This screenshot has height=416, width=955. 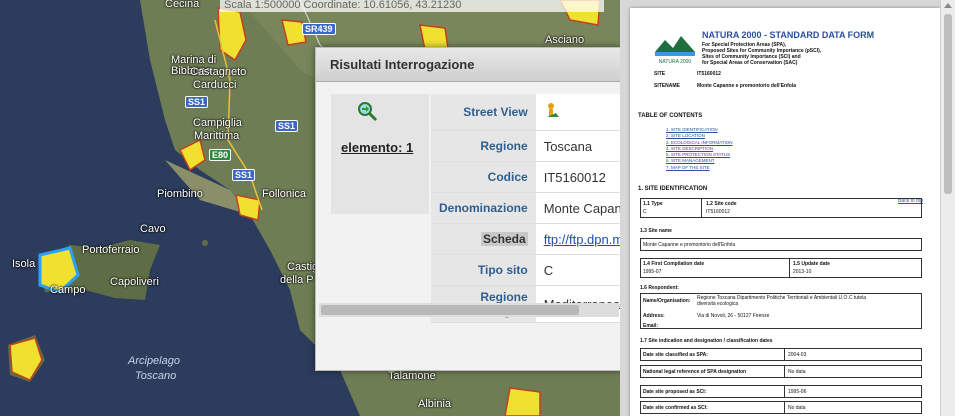 I want to click on table-row: Street View, so click(x=526, y=112).